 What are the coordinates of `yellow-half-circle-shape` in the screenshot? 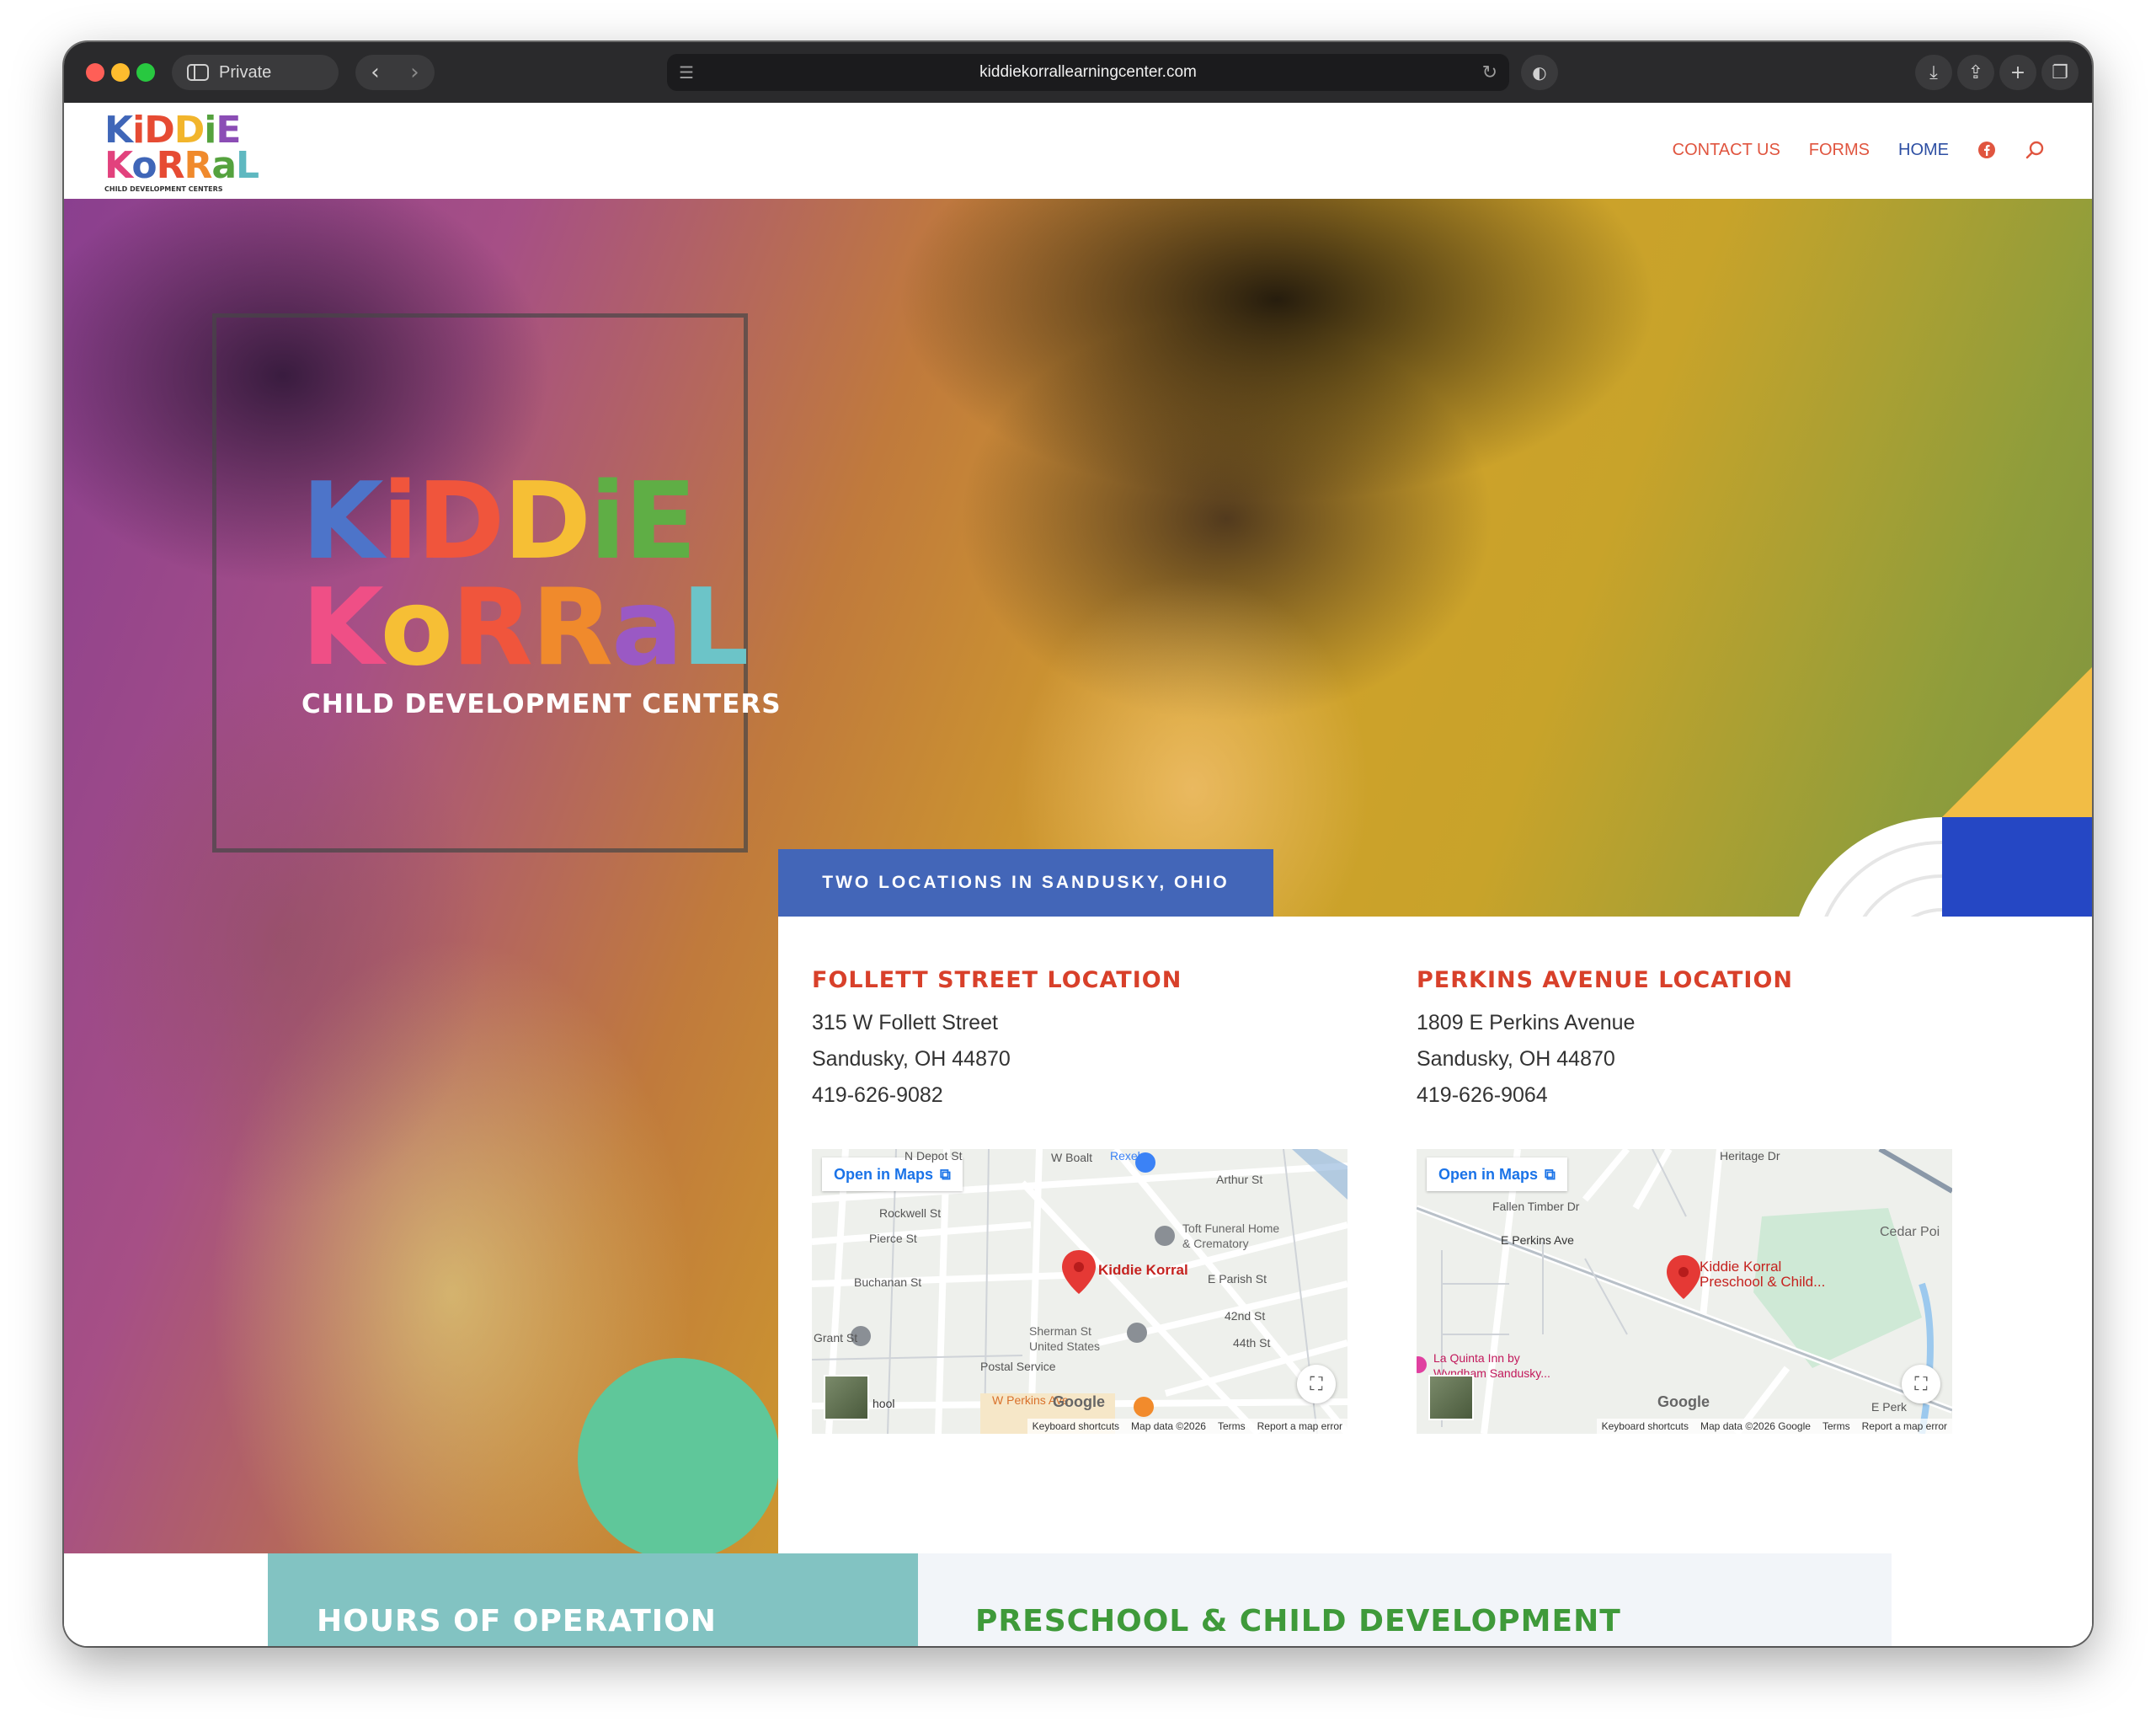 It's located at (2017, 742).